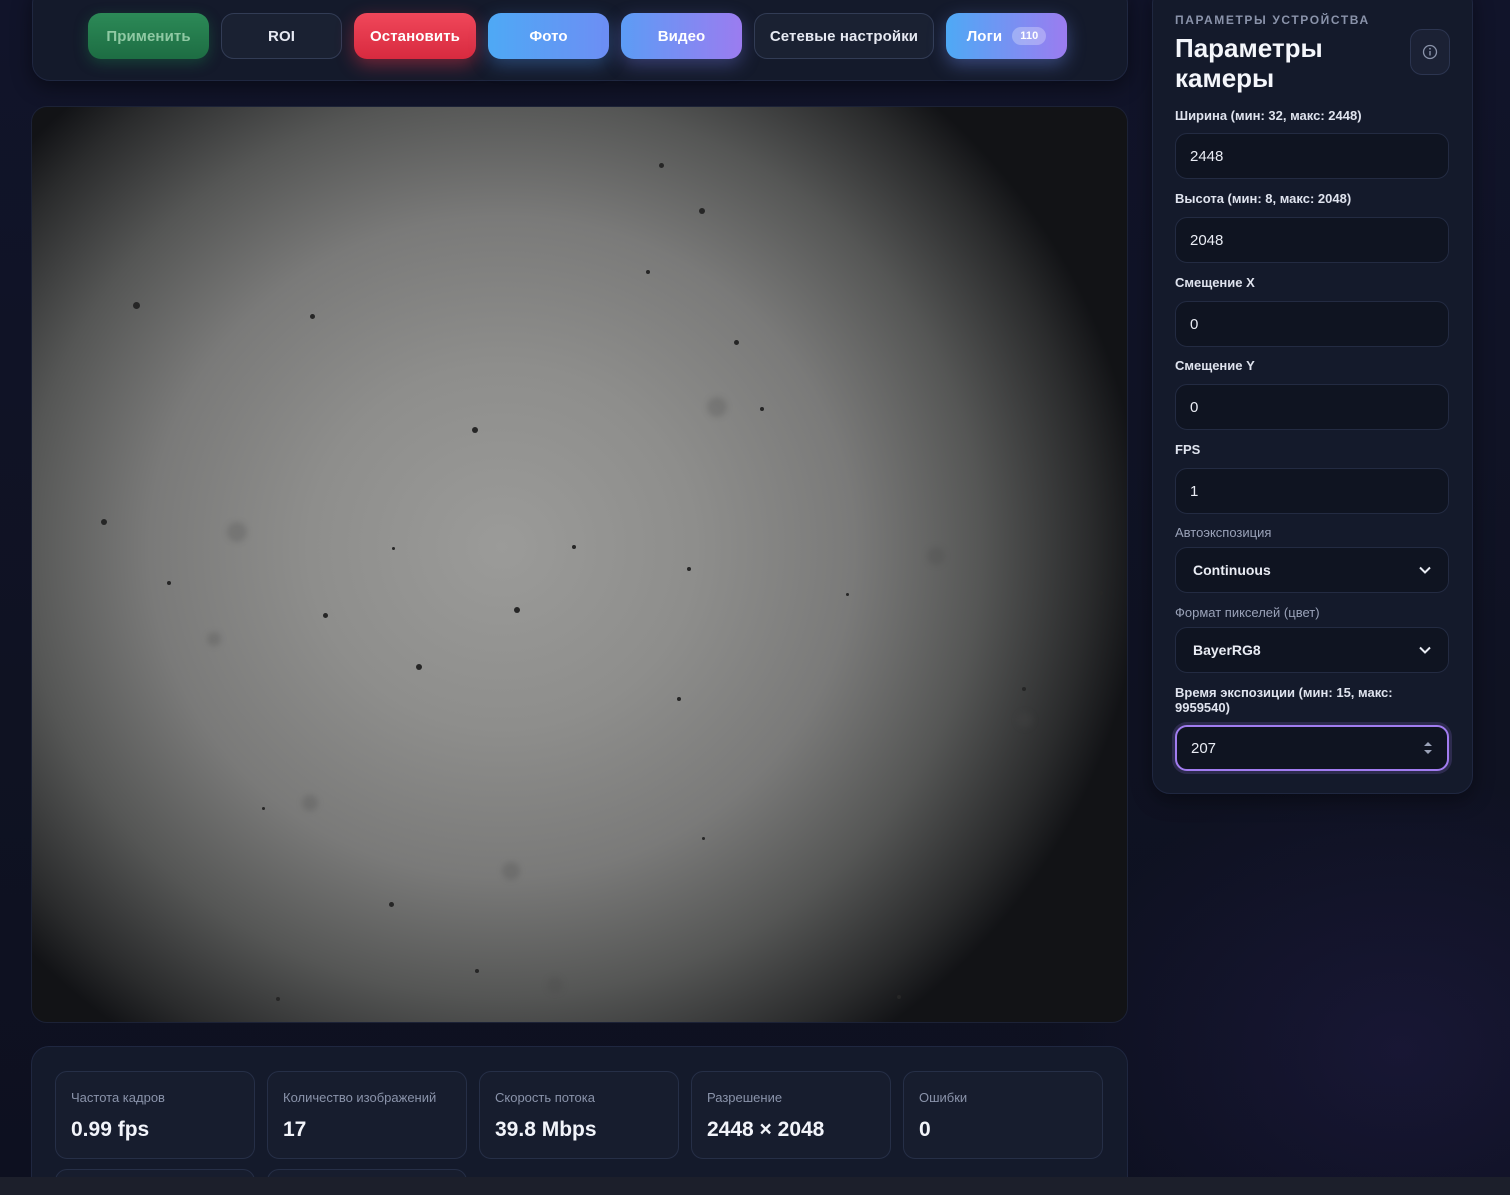 The width and height of the screenshot is (1510, 1195). What do you see at coordinates (1268, 115) in the screenshot?
I see `width-label: Ширина (мин: 32, макс: 2448)` at bounding box center [1268, 115].